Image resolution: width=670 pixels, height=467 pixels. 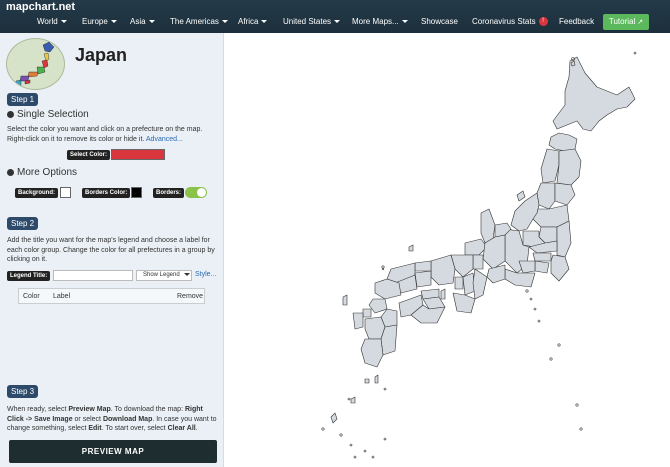 I want to click on select-color-picker, so click(x=138, y=154).